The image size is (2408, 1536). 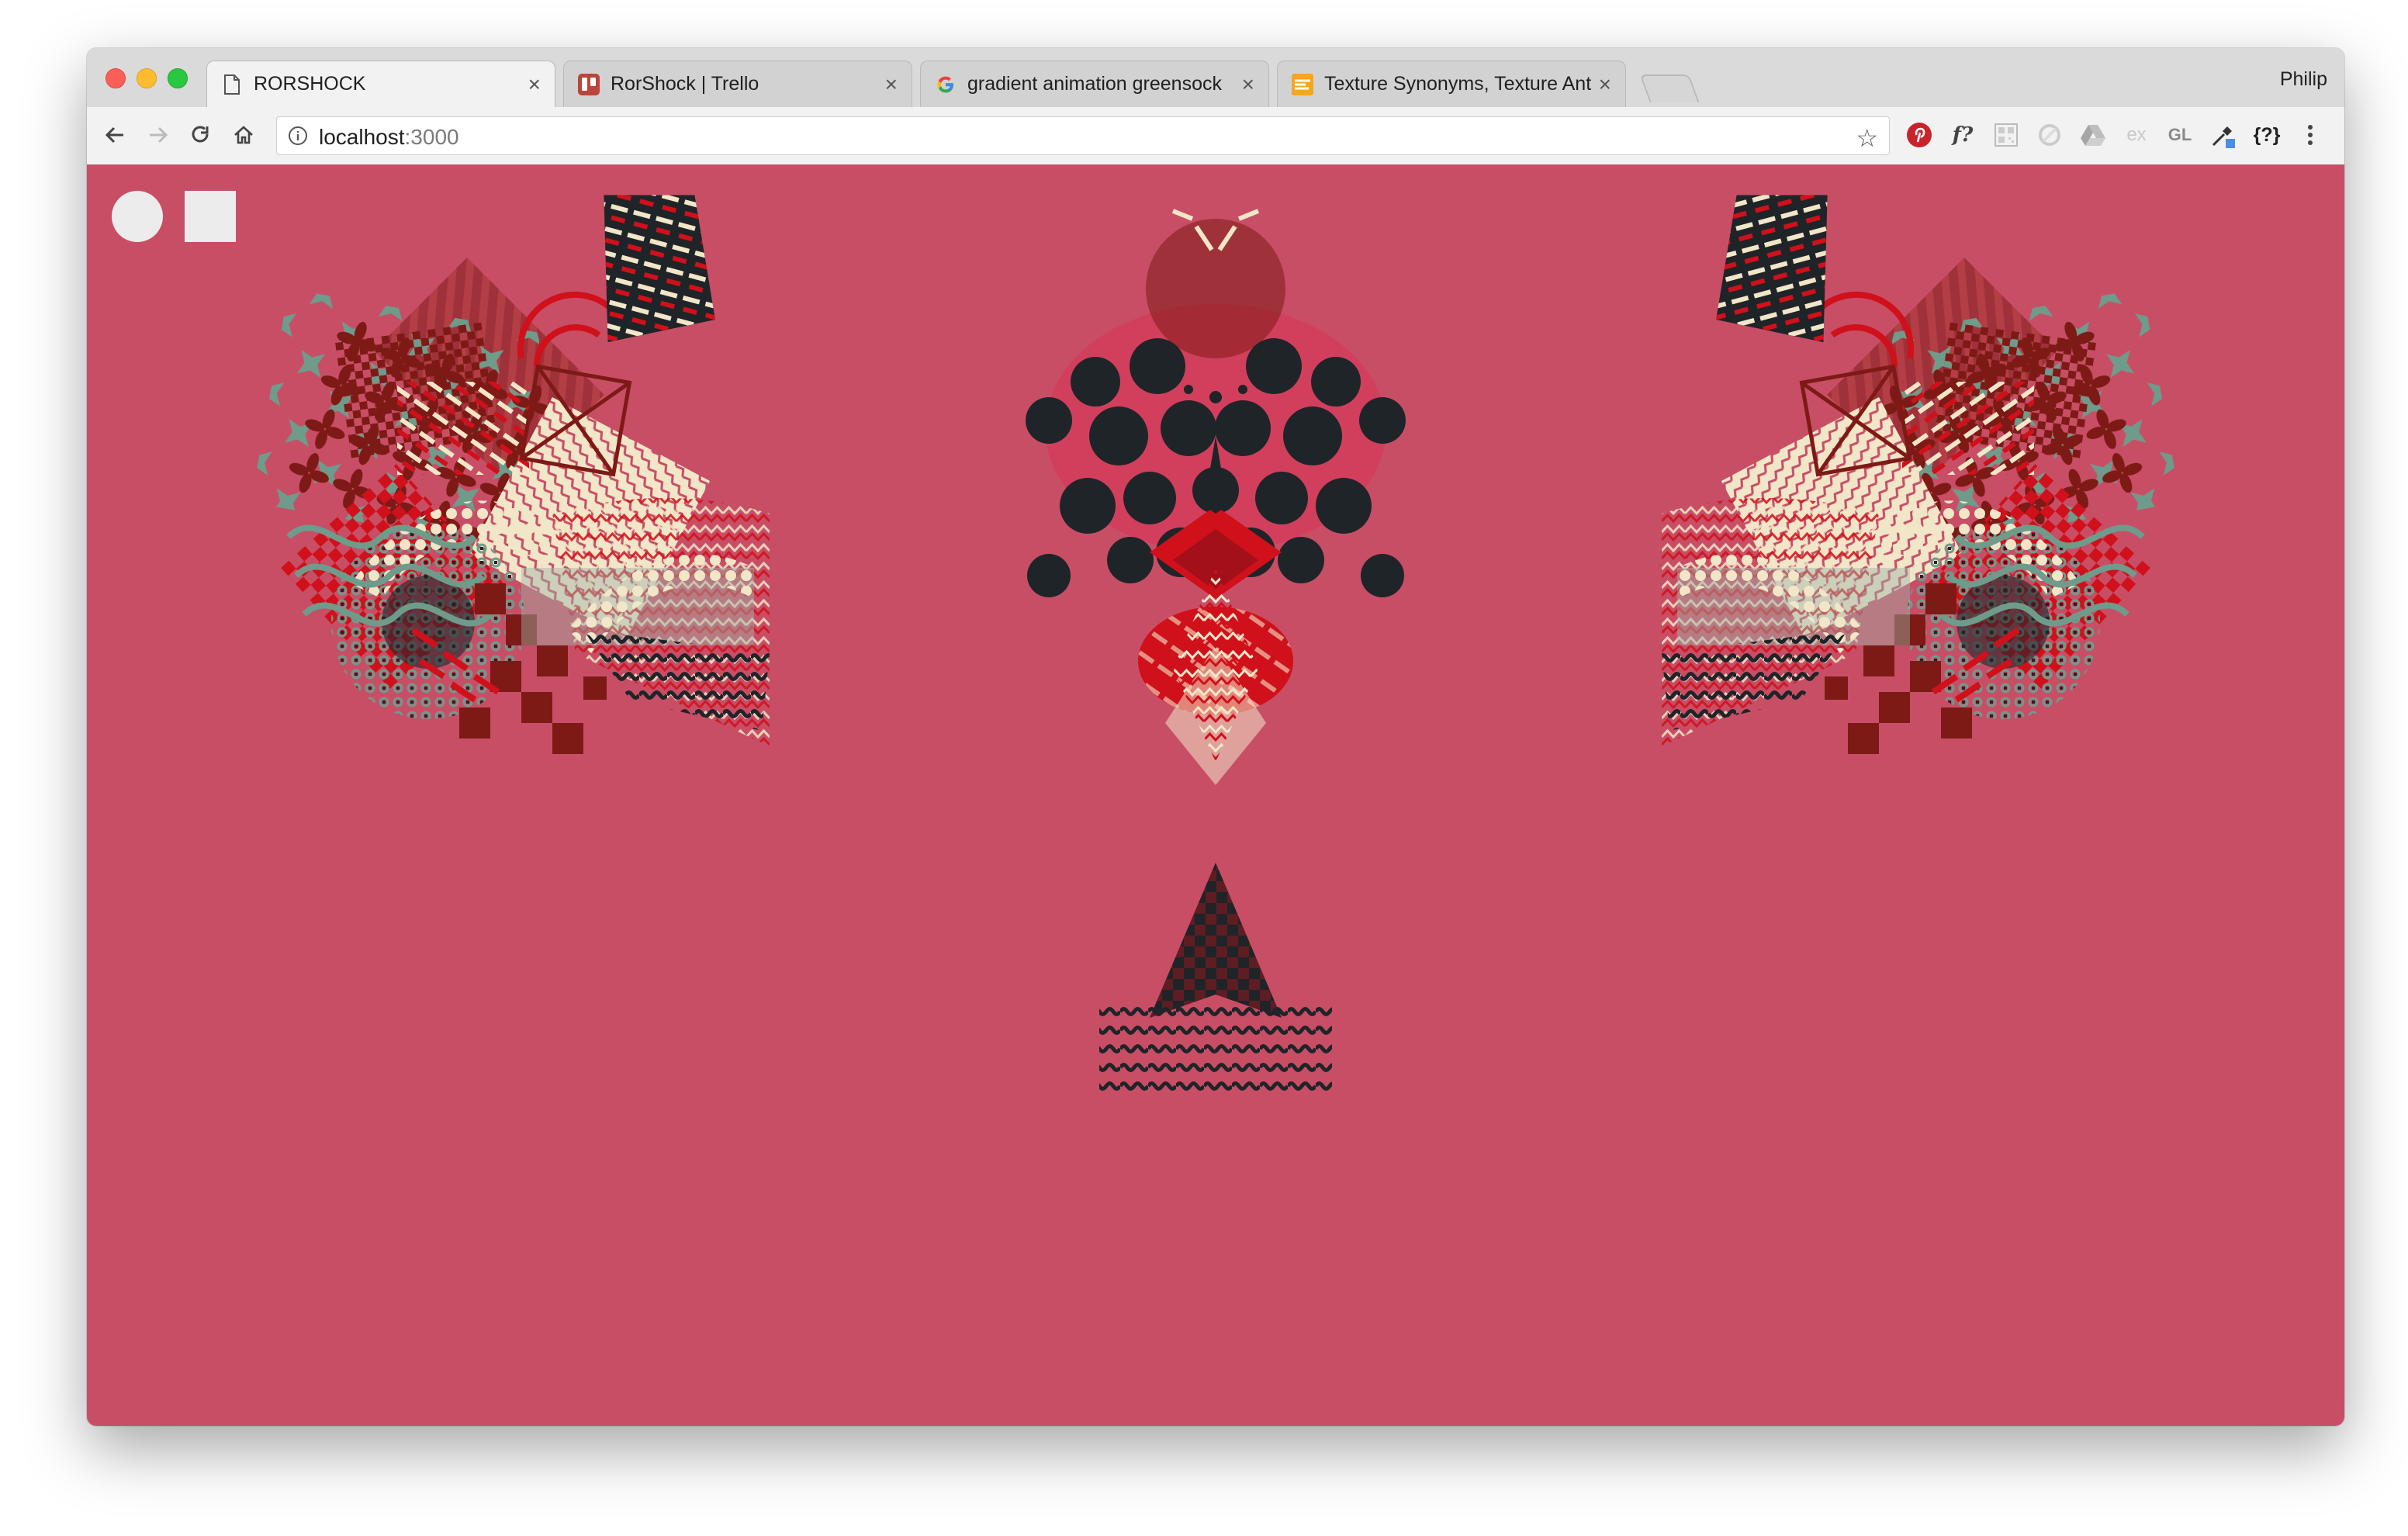 What do you see at coordinates (1083, 135) in the screenshot?
I see `address-bar: localhost:3000 ☆` at bounding box center [1083, 135].